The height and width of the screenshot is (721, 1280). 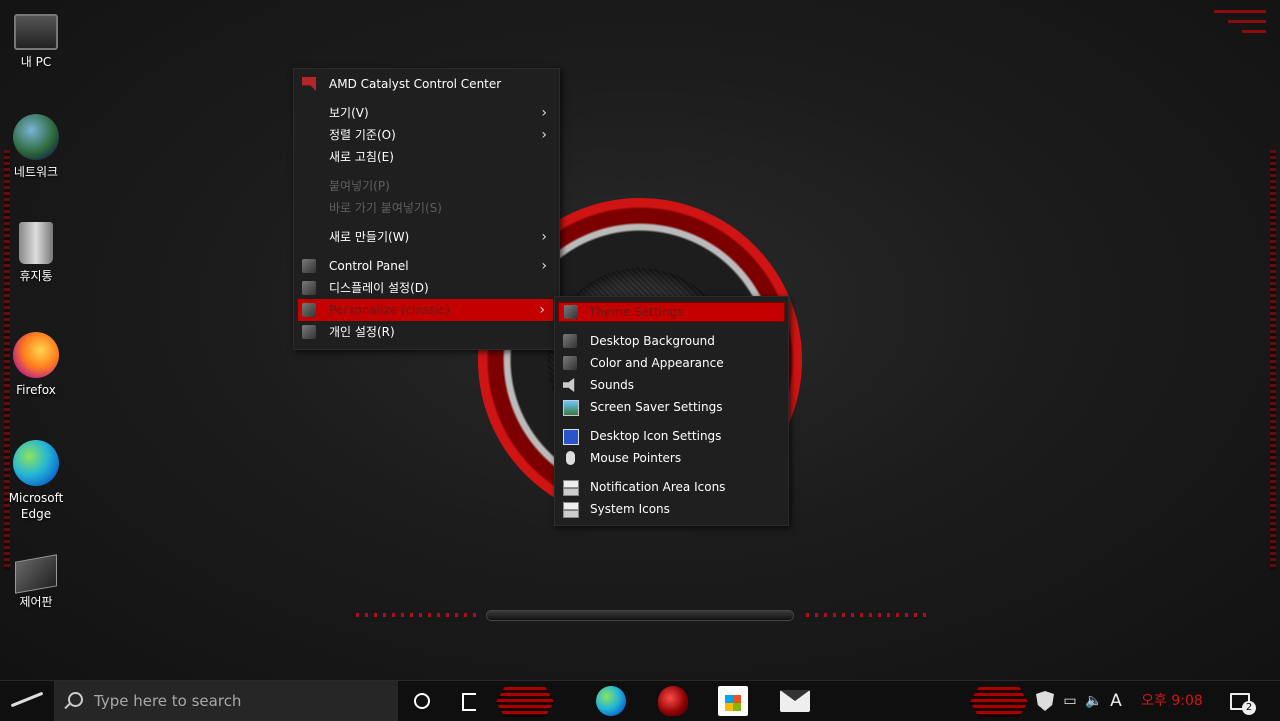 I want to click on start-button, so click(x=27, y=701).